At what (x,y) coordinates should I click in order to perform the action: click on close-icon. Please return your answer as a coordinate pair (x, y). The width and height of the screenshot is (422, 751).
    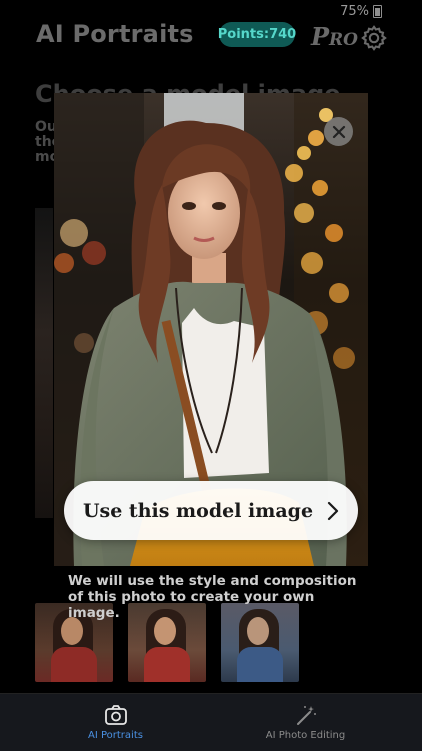
    Looking at the image, I should click on (338, 131).